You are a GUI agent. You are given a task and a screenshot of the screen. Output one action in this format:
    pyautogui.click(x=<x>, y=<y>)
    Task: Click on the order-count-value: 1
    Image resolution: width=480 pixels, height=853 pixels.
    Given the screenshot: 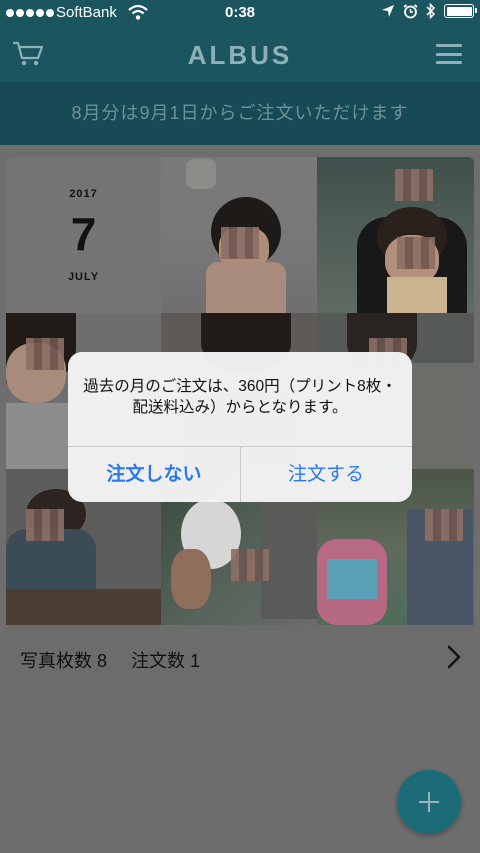 What is the action you would take?
    pyautogui.click(x=195, y=661)
    